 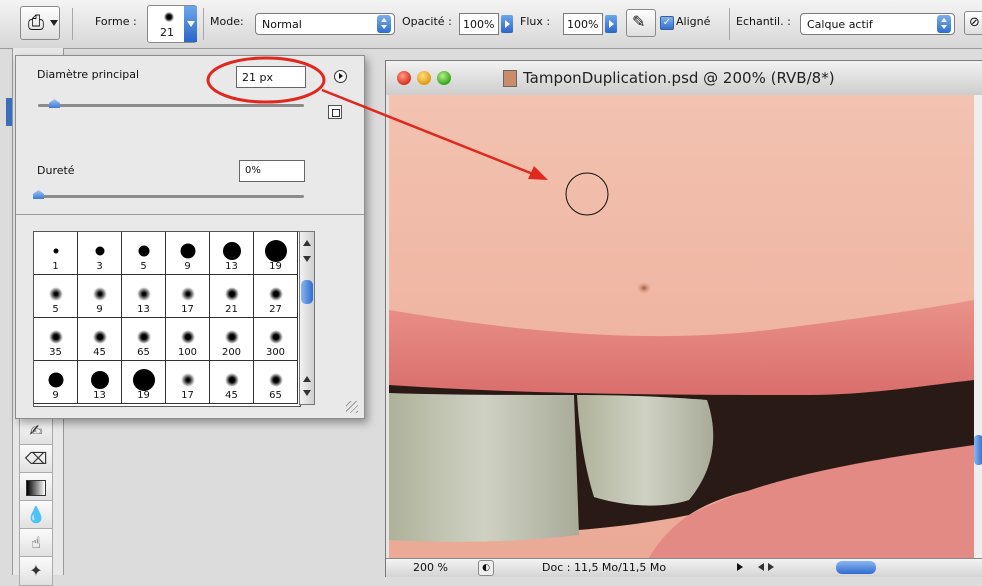 I want to click on chevron-down-icon, so click(x=54, y=25).